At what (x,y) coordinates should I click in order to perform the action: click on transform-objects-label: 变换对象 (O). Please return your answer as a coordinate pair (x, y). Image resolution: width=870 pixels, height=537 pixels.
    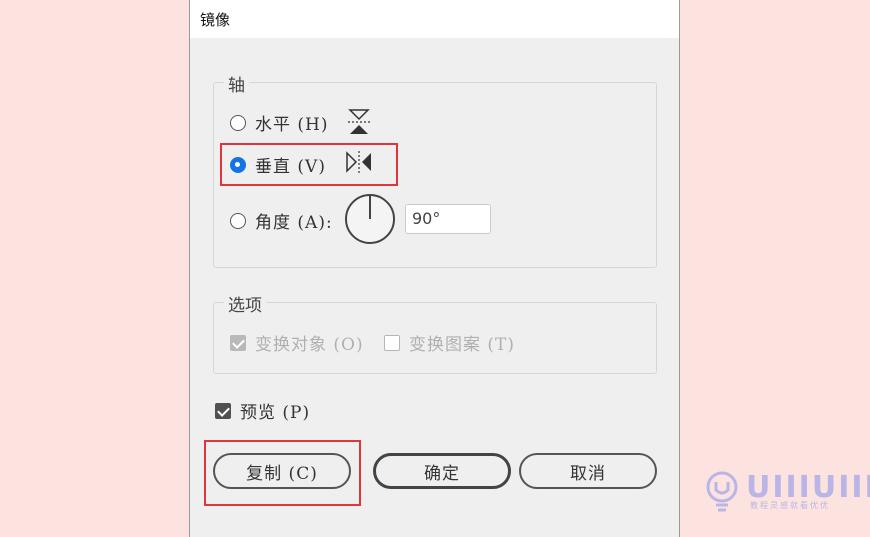
    Looking at the image, I should click on (309, 345).